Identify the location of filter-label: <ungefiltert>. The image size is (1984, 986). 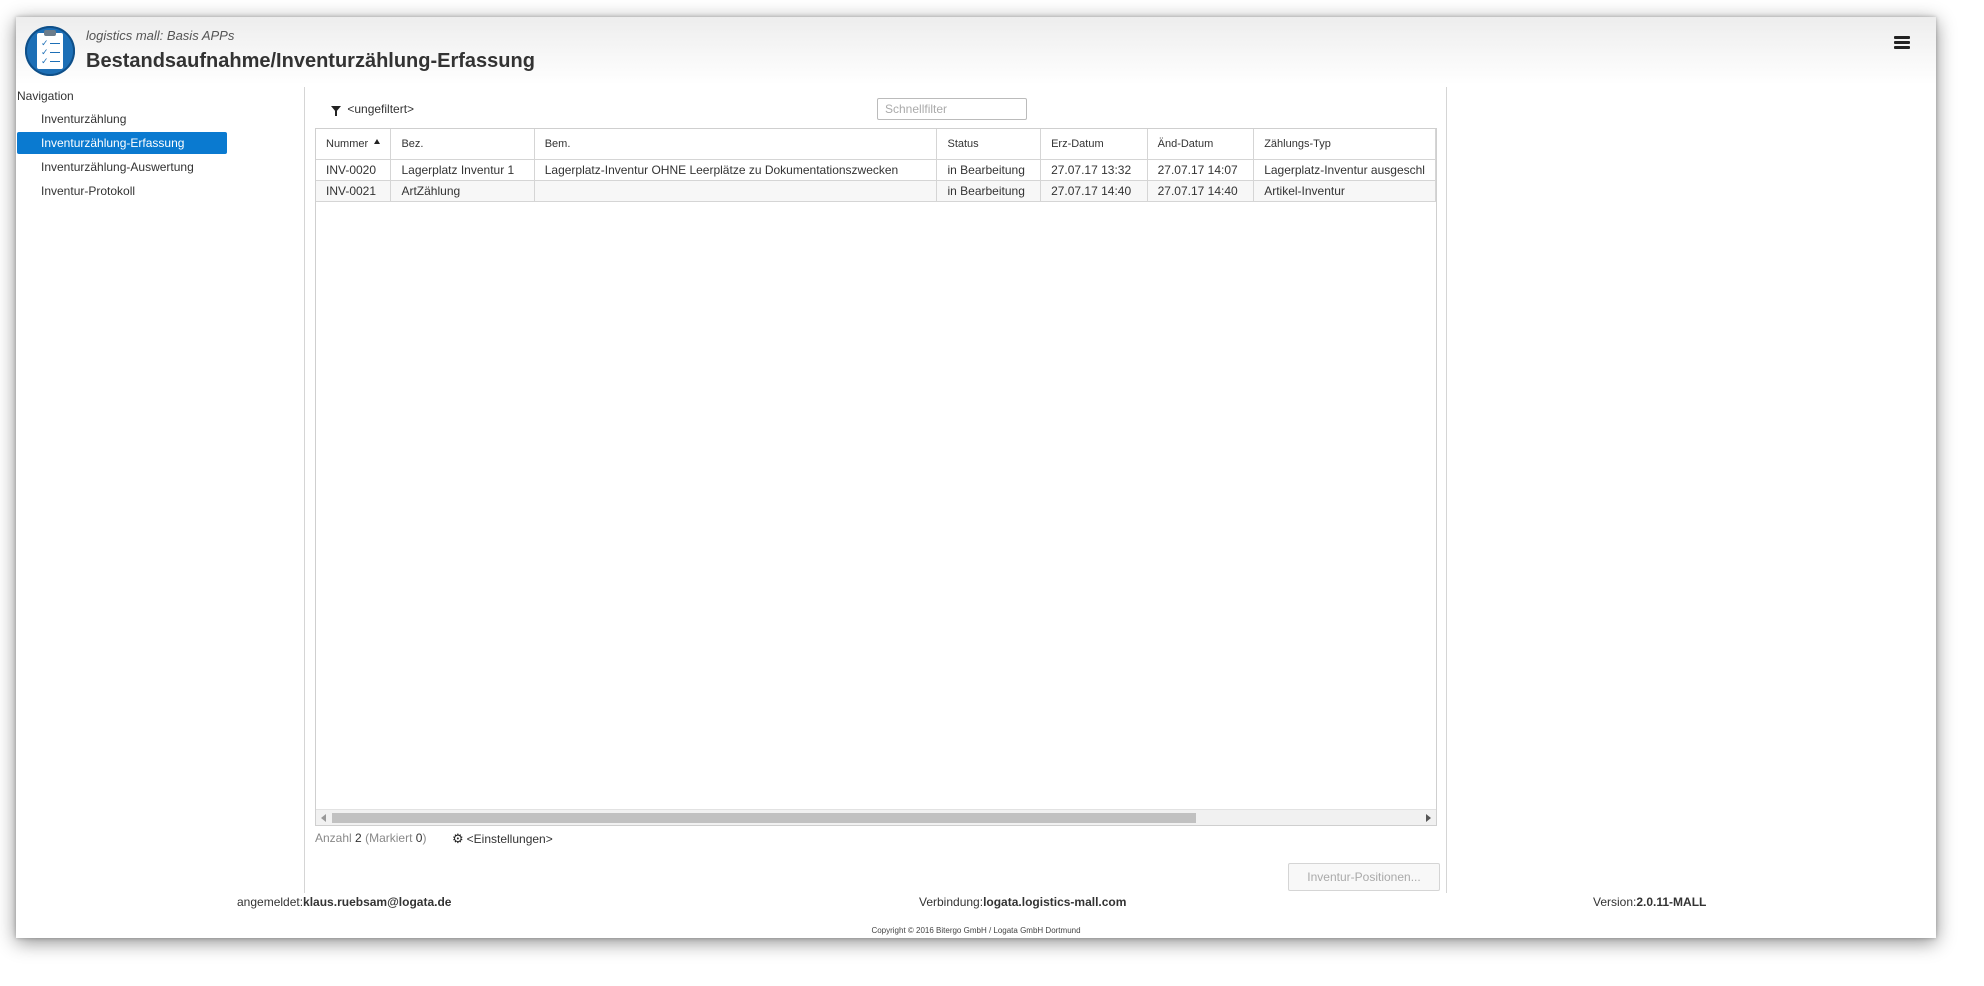
(381, 109).